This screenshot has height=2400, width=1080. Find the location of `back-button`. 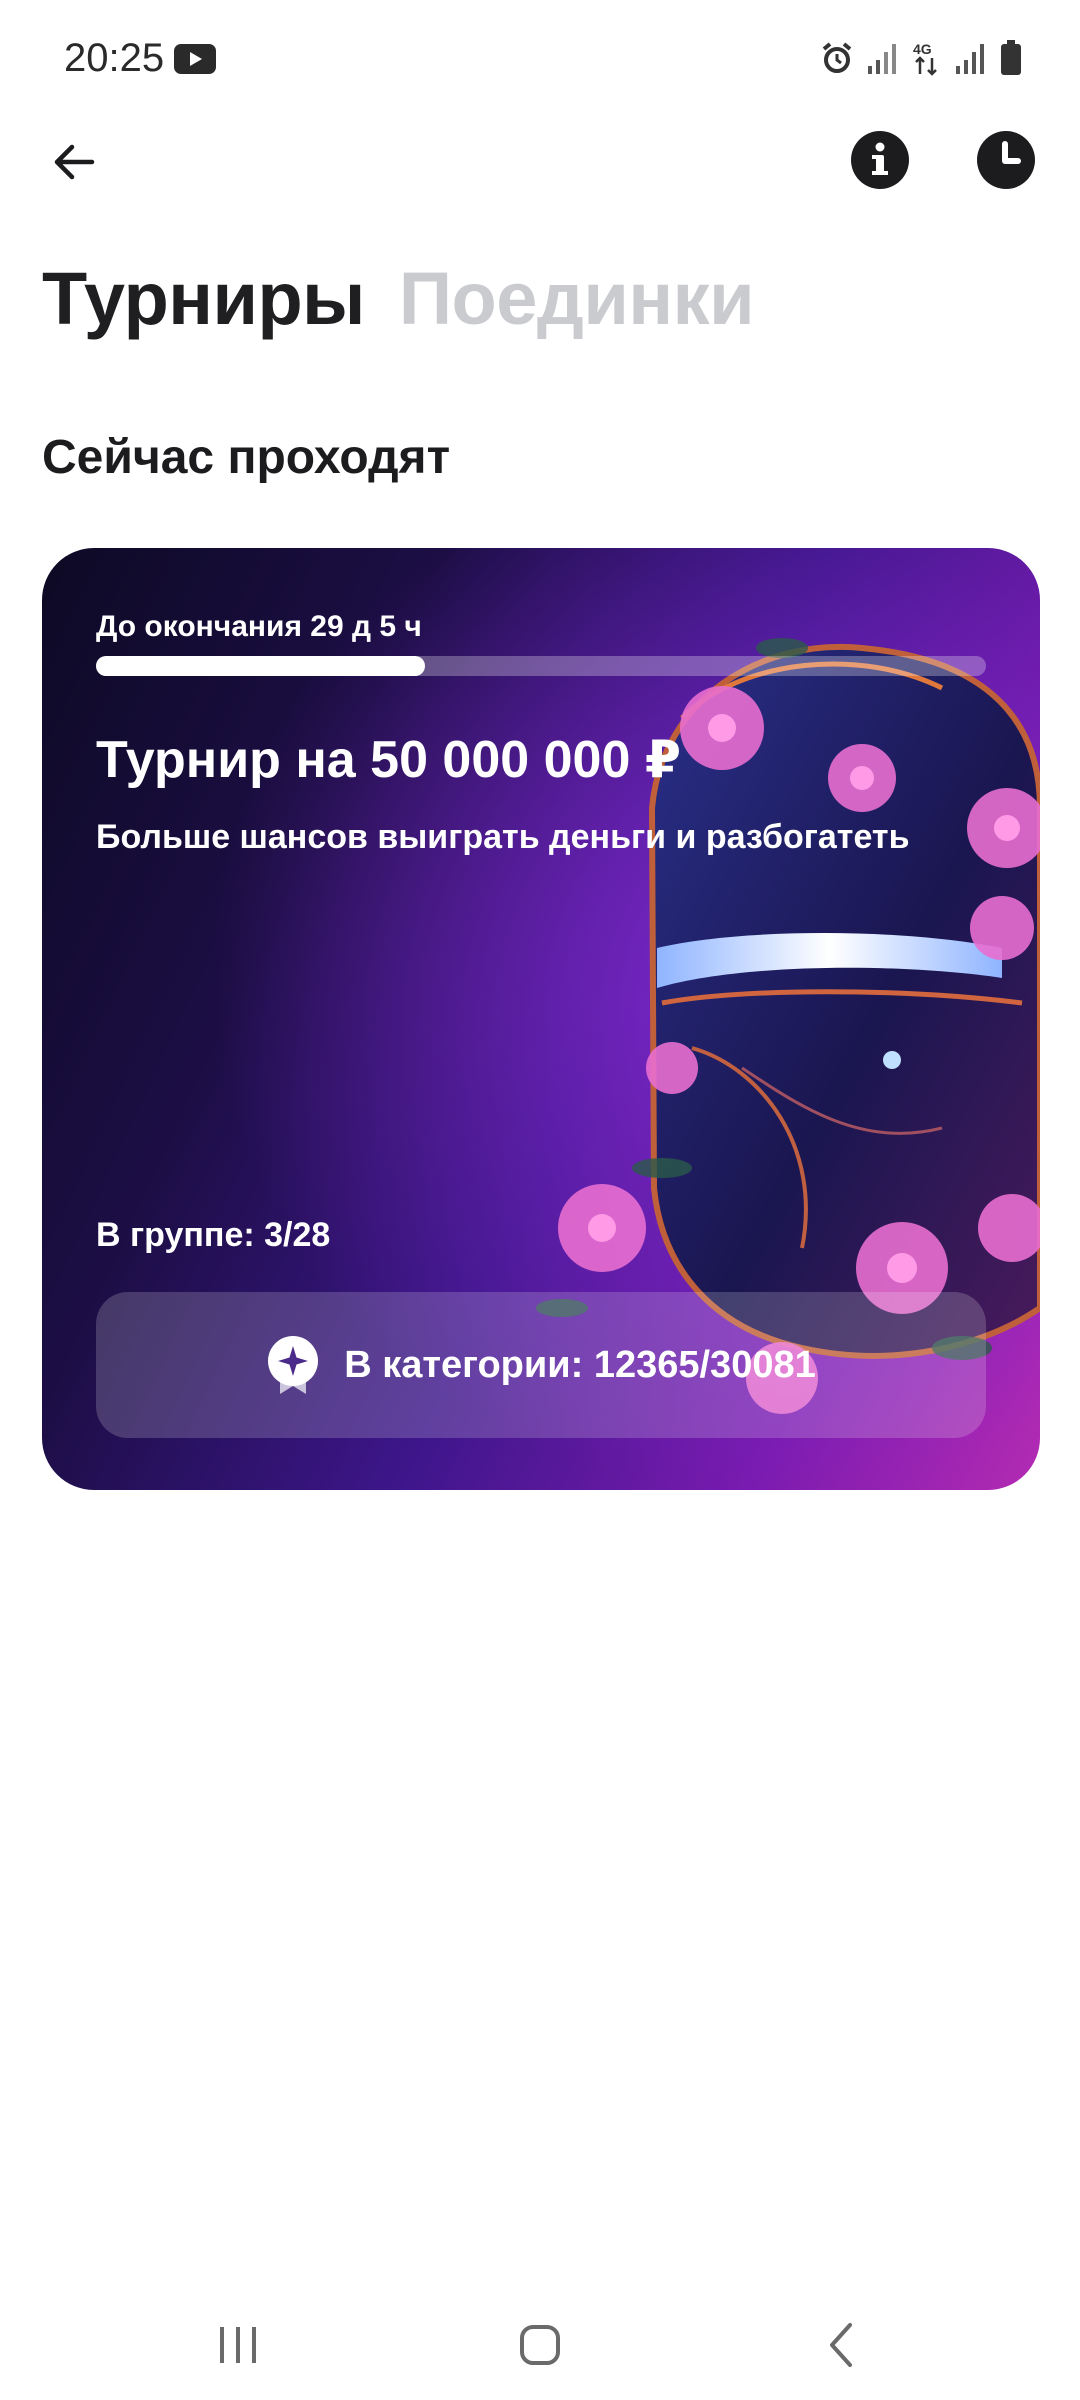

back-button is located at coordinates (74, 162).